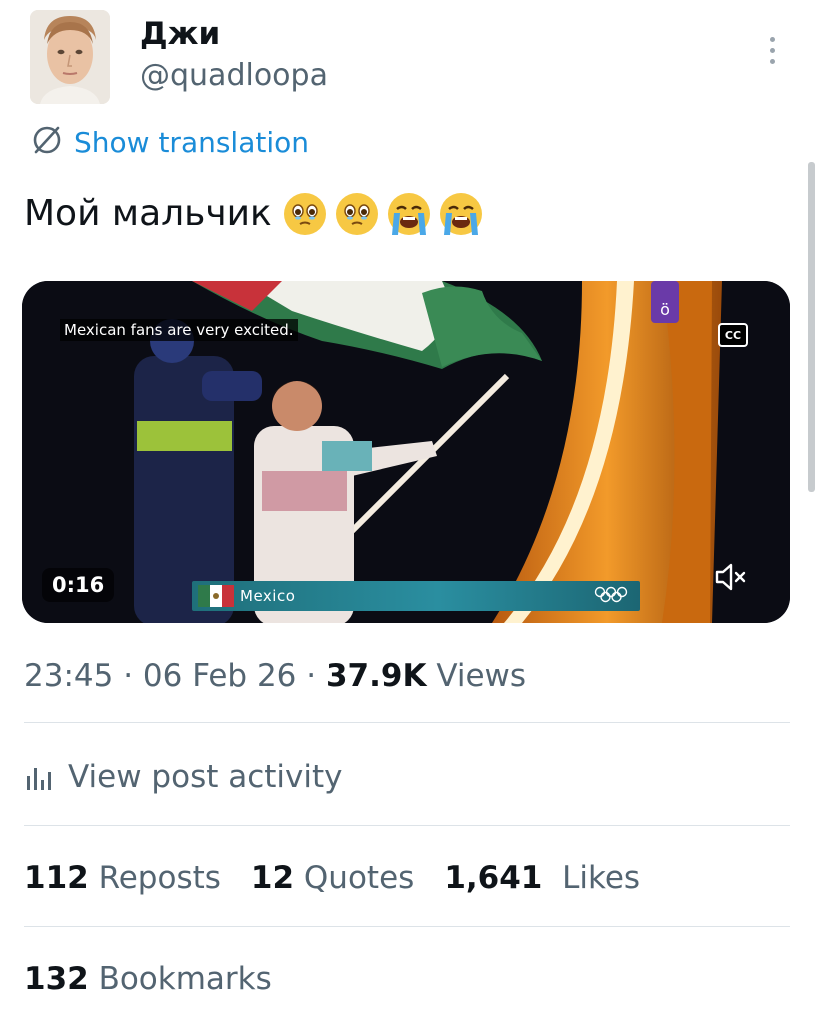 The height and width of the screenshot is (1024, 817). I want to click on emoji-group, so click(383, 214).